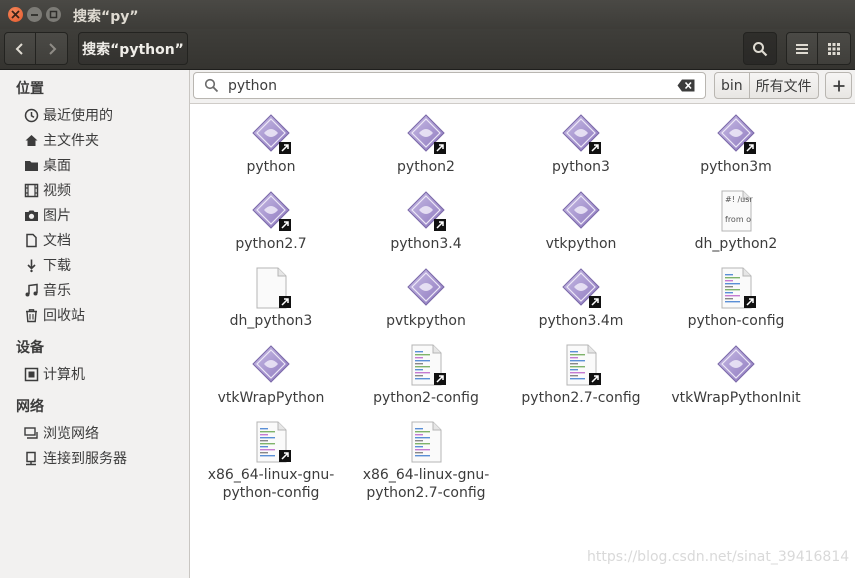 This screenshot has width=855, height=578. What do you see at coordinates (34, 14) in the screenshot?
I see `window-minimize-button` at bounding box center [34, 14].